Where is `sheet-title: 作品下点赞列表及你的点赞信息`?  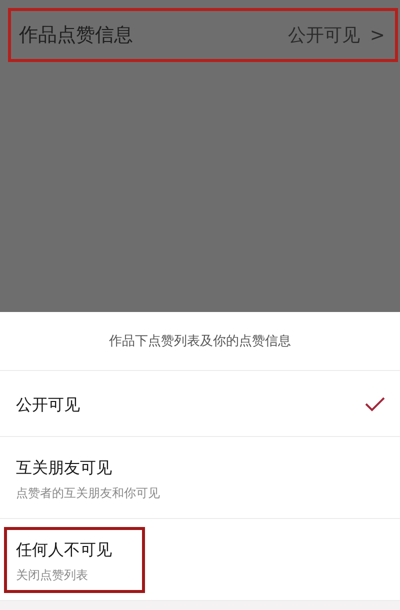 sheet-title: 作品下点赞列表及你的点赞信息 is located at coordinates (200, 341).